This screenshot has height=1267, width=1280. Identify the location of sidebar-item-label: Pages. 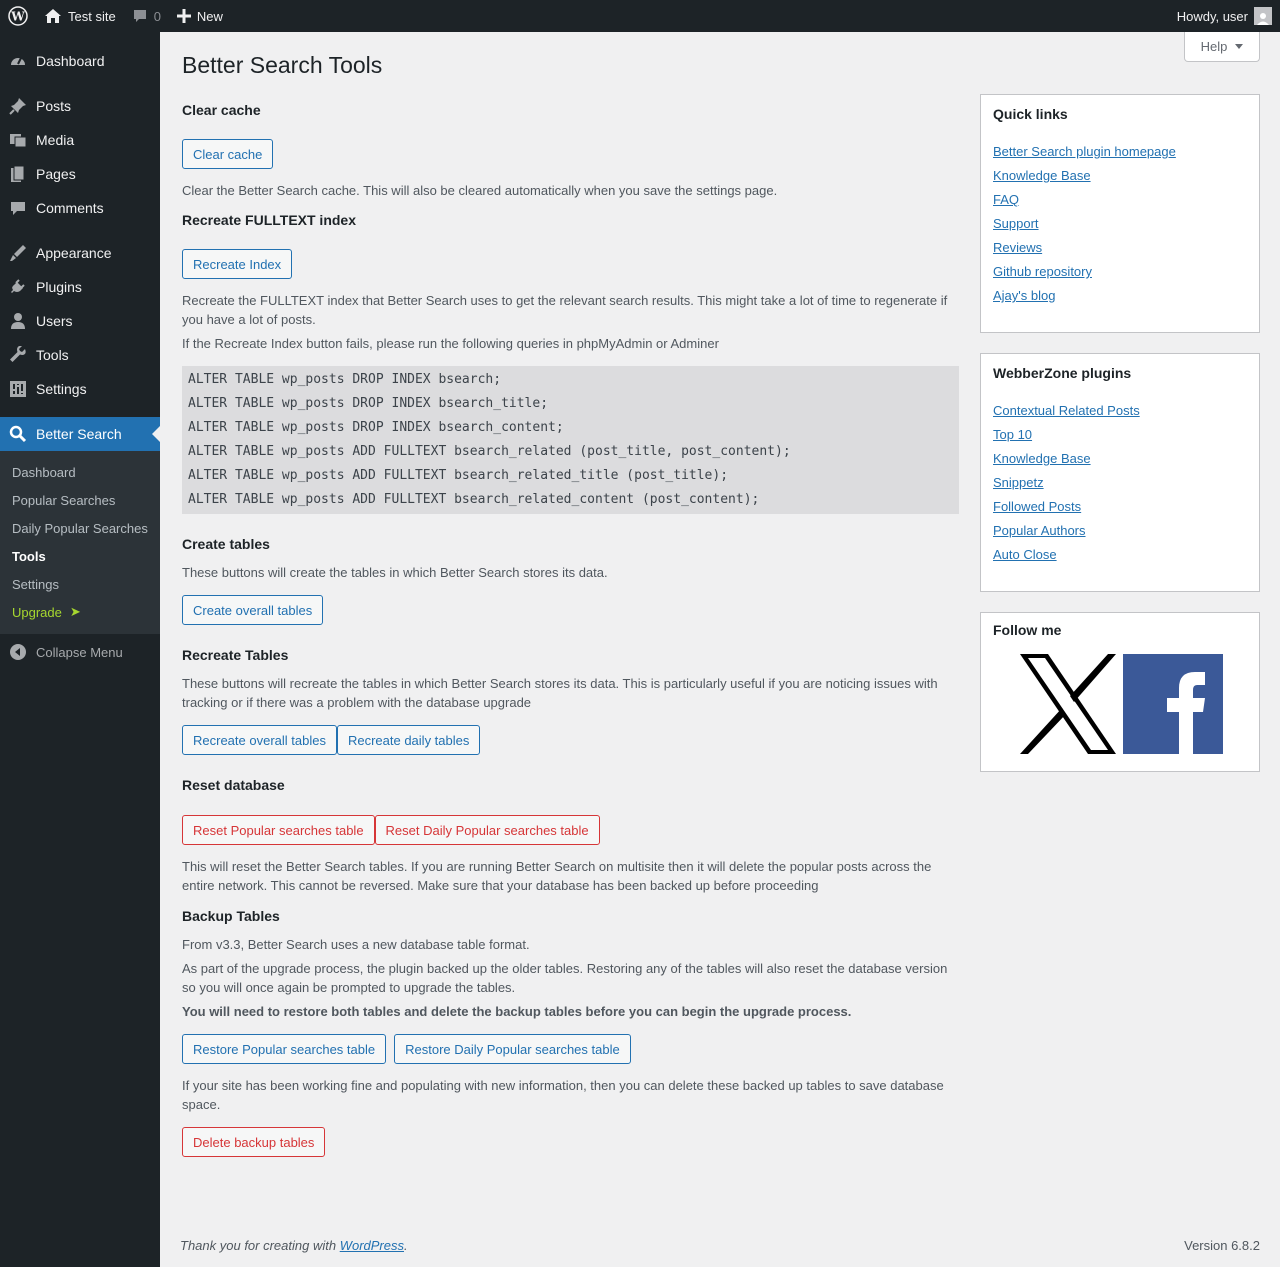
(56, 174).